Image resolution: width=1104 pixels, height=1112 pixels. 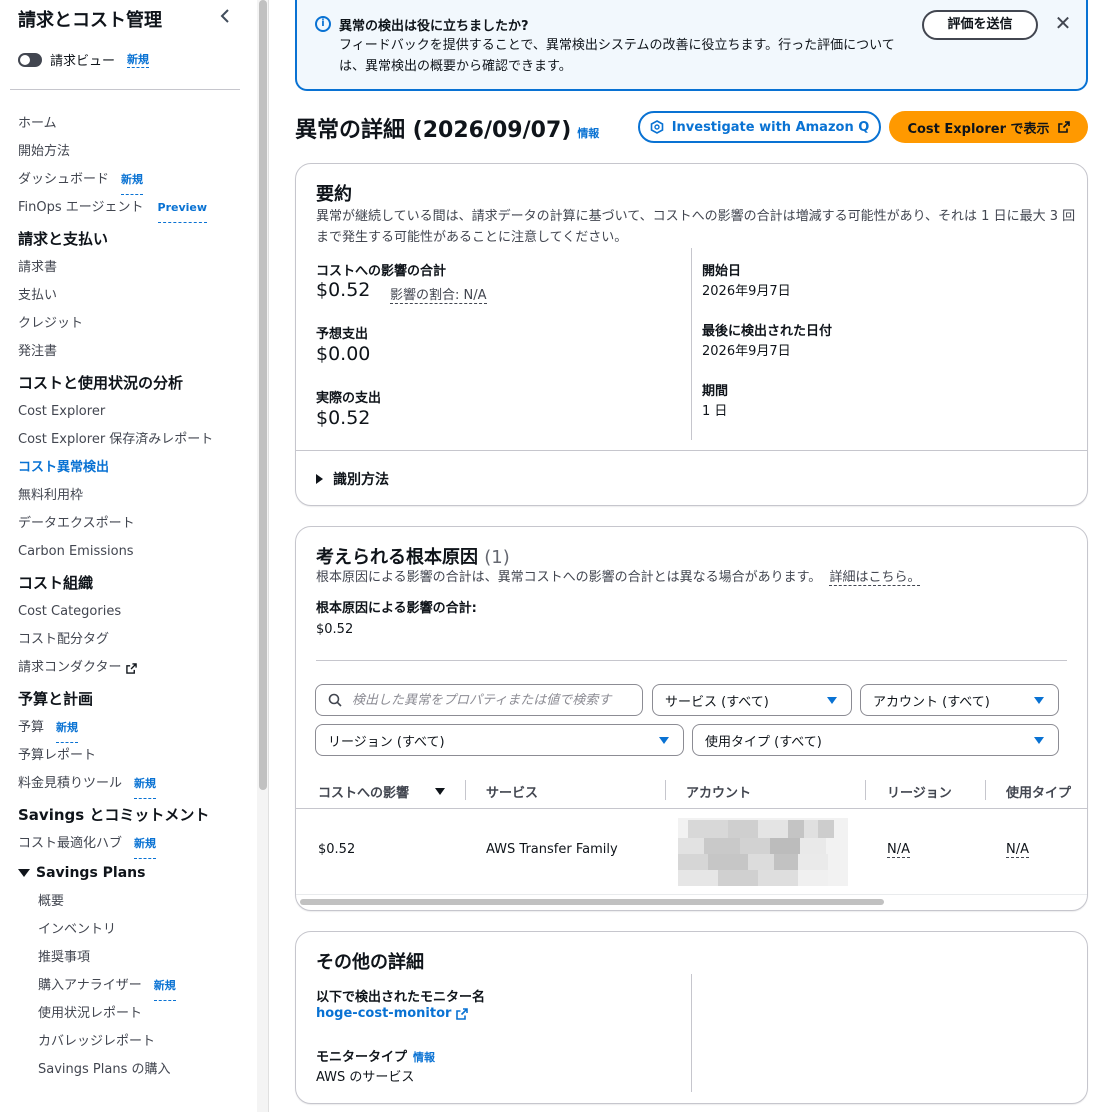 What do you see at coordinates (128, 958) in the screenshot?
I see `sidebar-item-sp-recommendations: 推奨事項` at bounding box center [128, 958].